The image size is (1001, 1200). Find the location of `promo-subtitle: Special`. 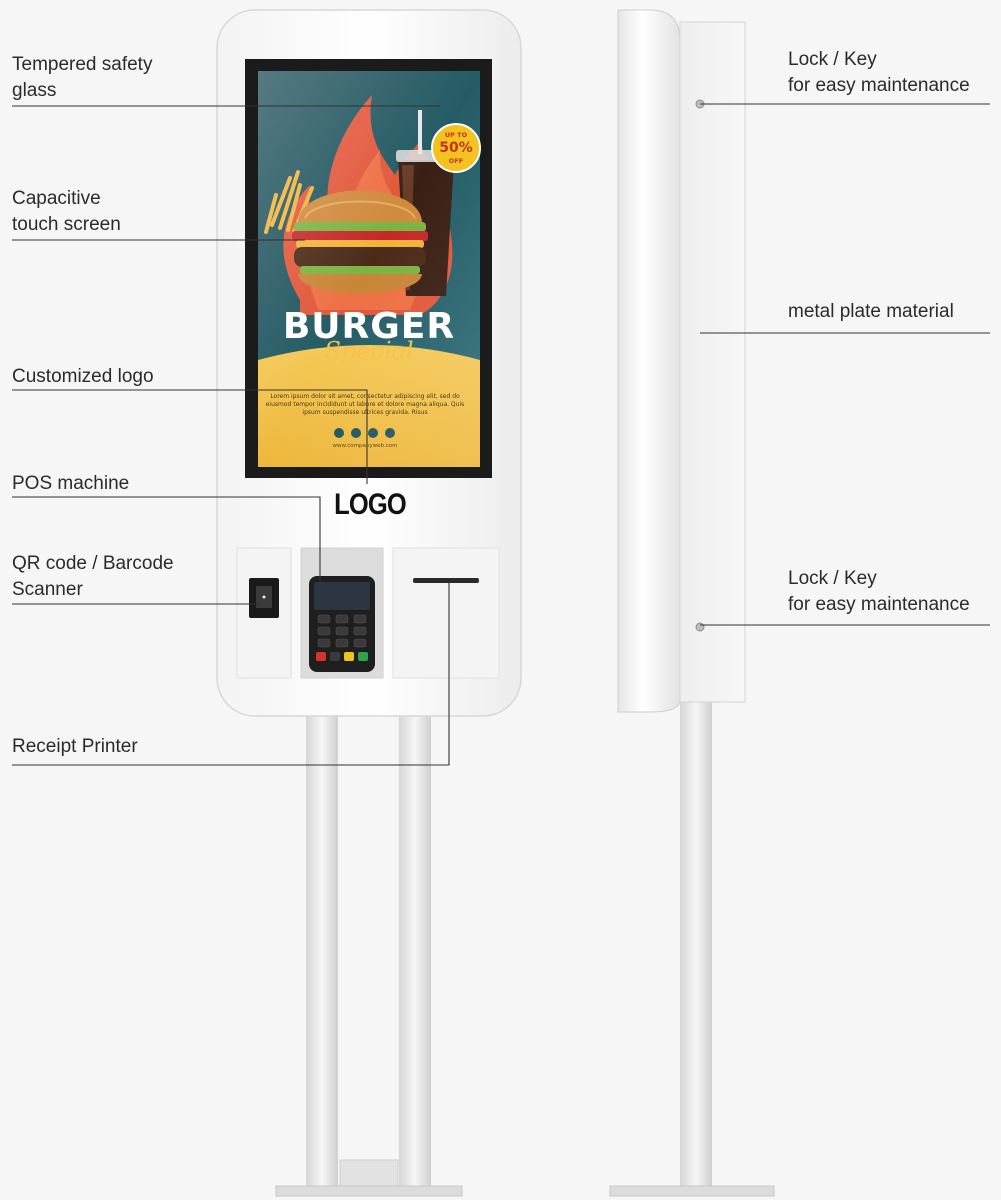

promo-subtitle: Special is located at coordinates (369, 351).